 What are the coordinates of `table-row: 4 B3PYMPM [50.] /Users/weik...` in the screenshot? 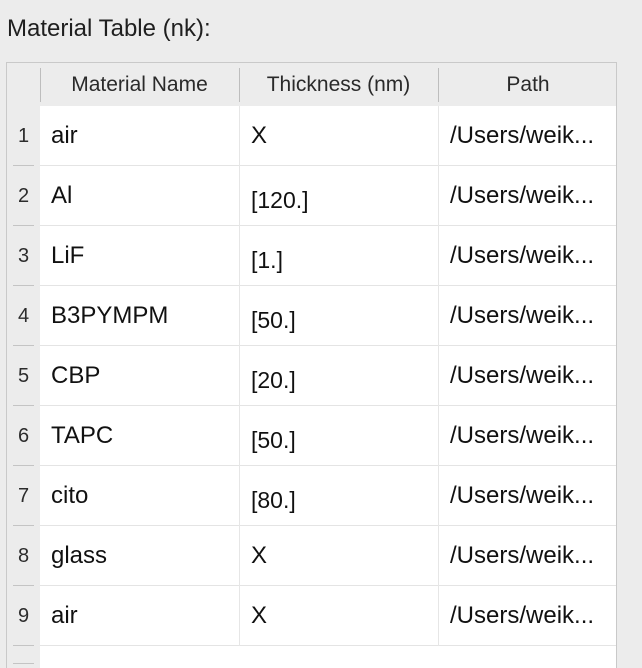 It's located at (311, 317).